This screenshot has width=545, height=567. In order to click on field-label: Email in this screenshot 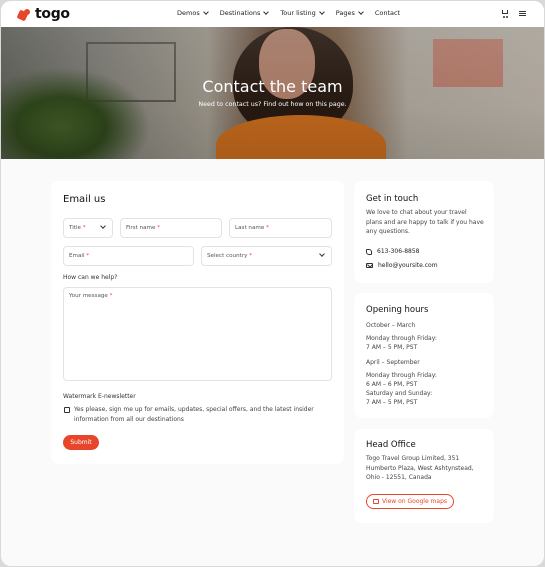, I will do `click(77, 256)`.